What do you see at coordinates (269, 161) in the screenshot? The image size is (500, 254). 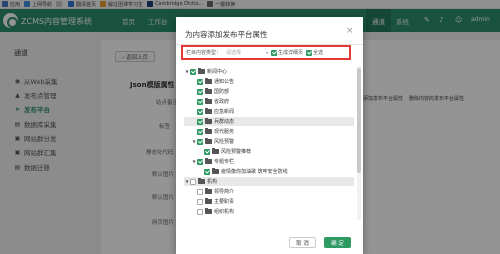 I see `tree-node: ▼ 专题专栏` at bounding box center [269, 161].